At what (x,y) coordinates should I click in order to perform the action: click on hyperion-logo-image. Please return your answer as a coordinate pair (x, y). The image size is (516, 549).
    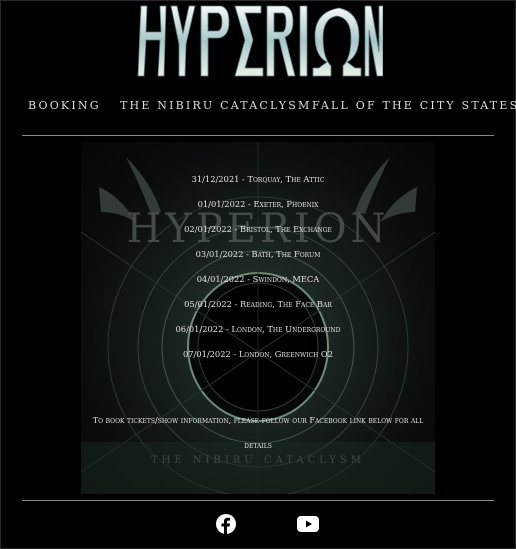
    Looking at the image, I should click on (260, 41).